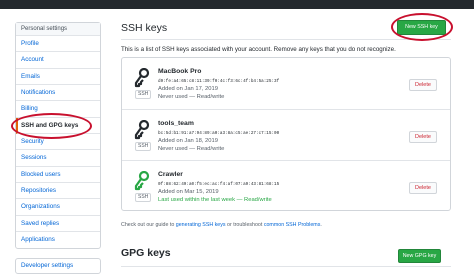 The width and height of the screenshot is (474, 274). I want to click on developer-settings-box: Developer settings, so click(58, 266).